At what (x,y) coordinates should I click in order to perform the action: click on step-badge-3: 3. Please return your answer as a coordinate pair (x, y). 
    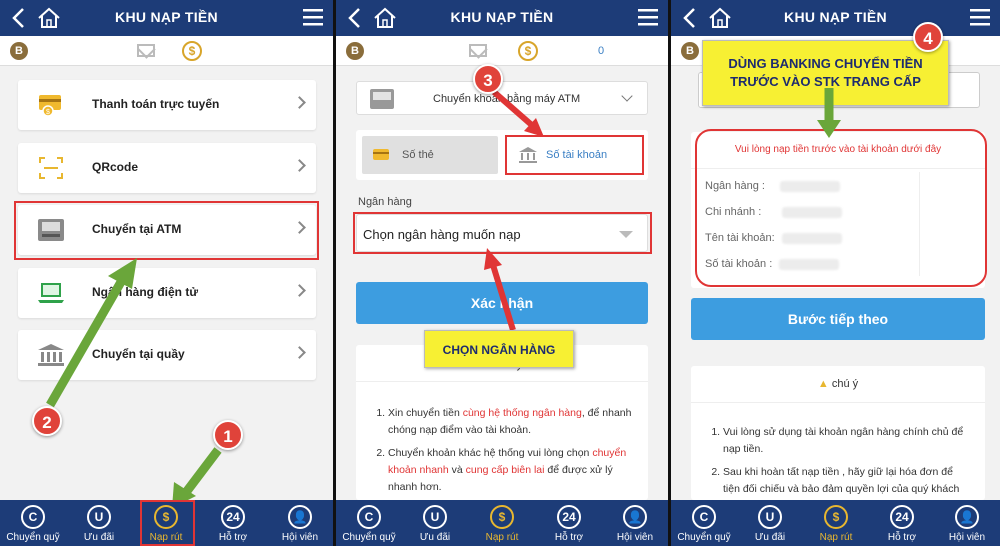
    Looking at the image, I should click on (488, 79).